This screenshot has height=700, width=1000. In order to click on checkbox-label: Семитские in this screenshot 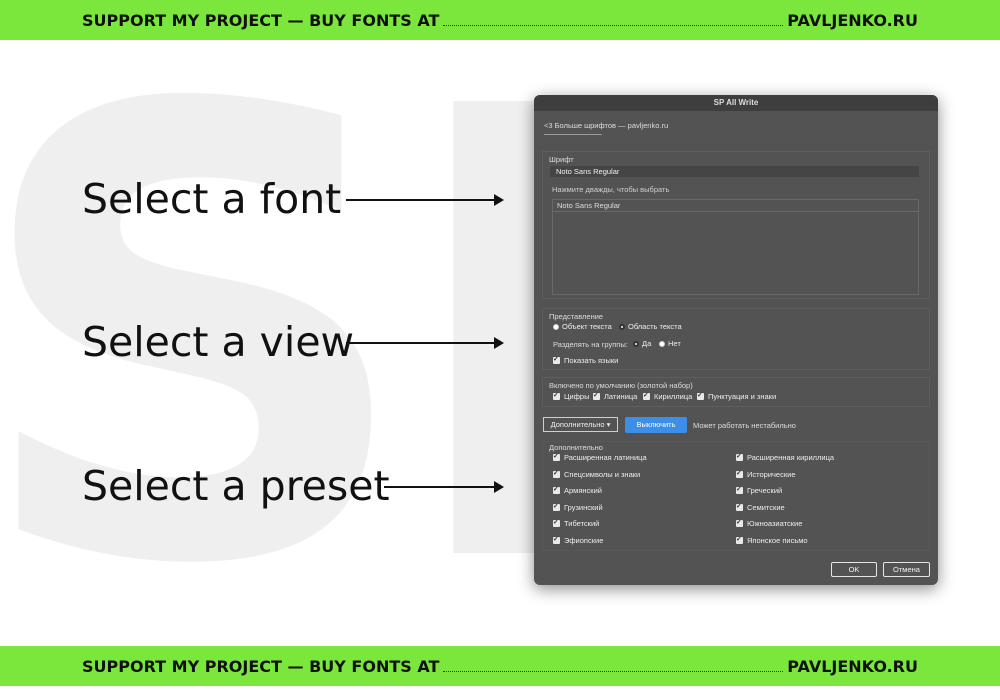, I will do `click(766, 507)`.